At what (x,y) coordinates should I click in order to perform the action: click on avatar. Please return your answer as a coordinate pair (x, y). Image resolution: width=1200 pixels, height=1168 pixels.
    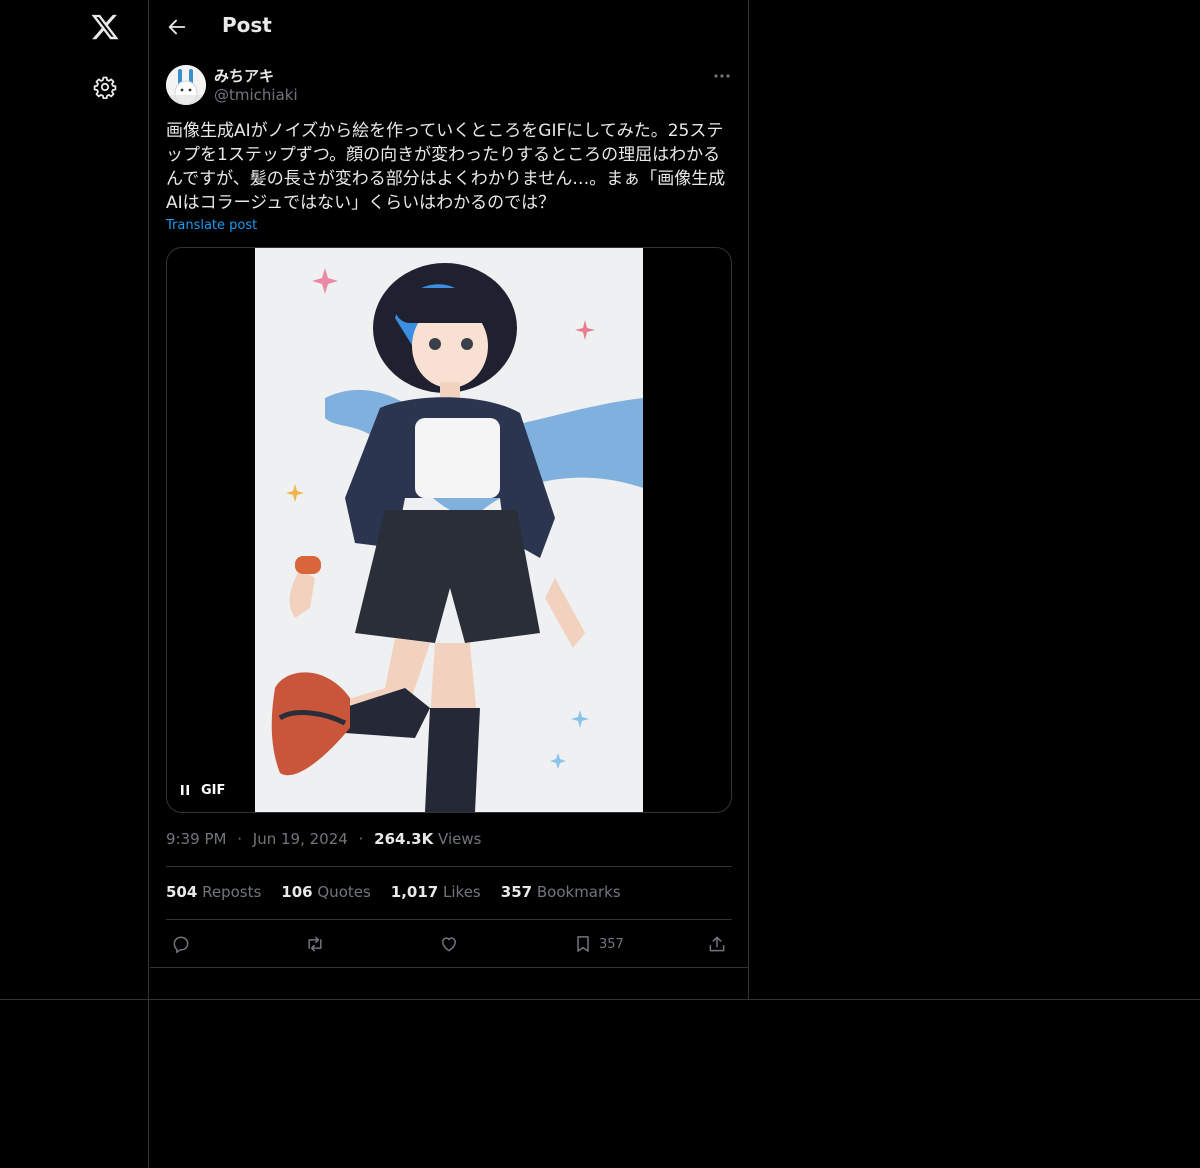
    Looking at the image, I should click on (186, 85).